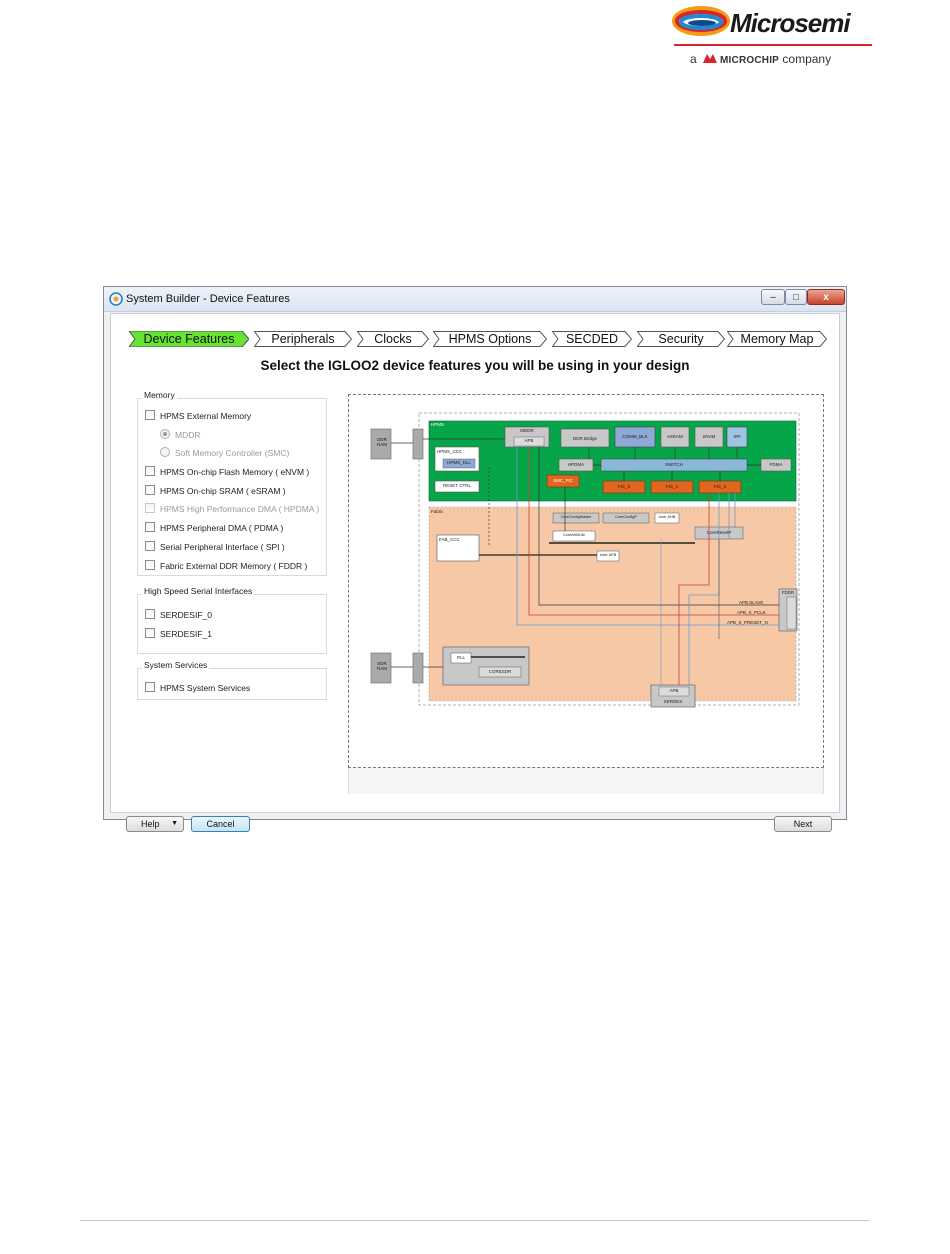 The width and height of the screenshot is (950, 1254). I want to click on mddr-label: MDDR, so click(527, 430).